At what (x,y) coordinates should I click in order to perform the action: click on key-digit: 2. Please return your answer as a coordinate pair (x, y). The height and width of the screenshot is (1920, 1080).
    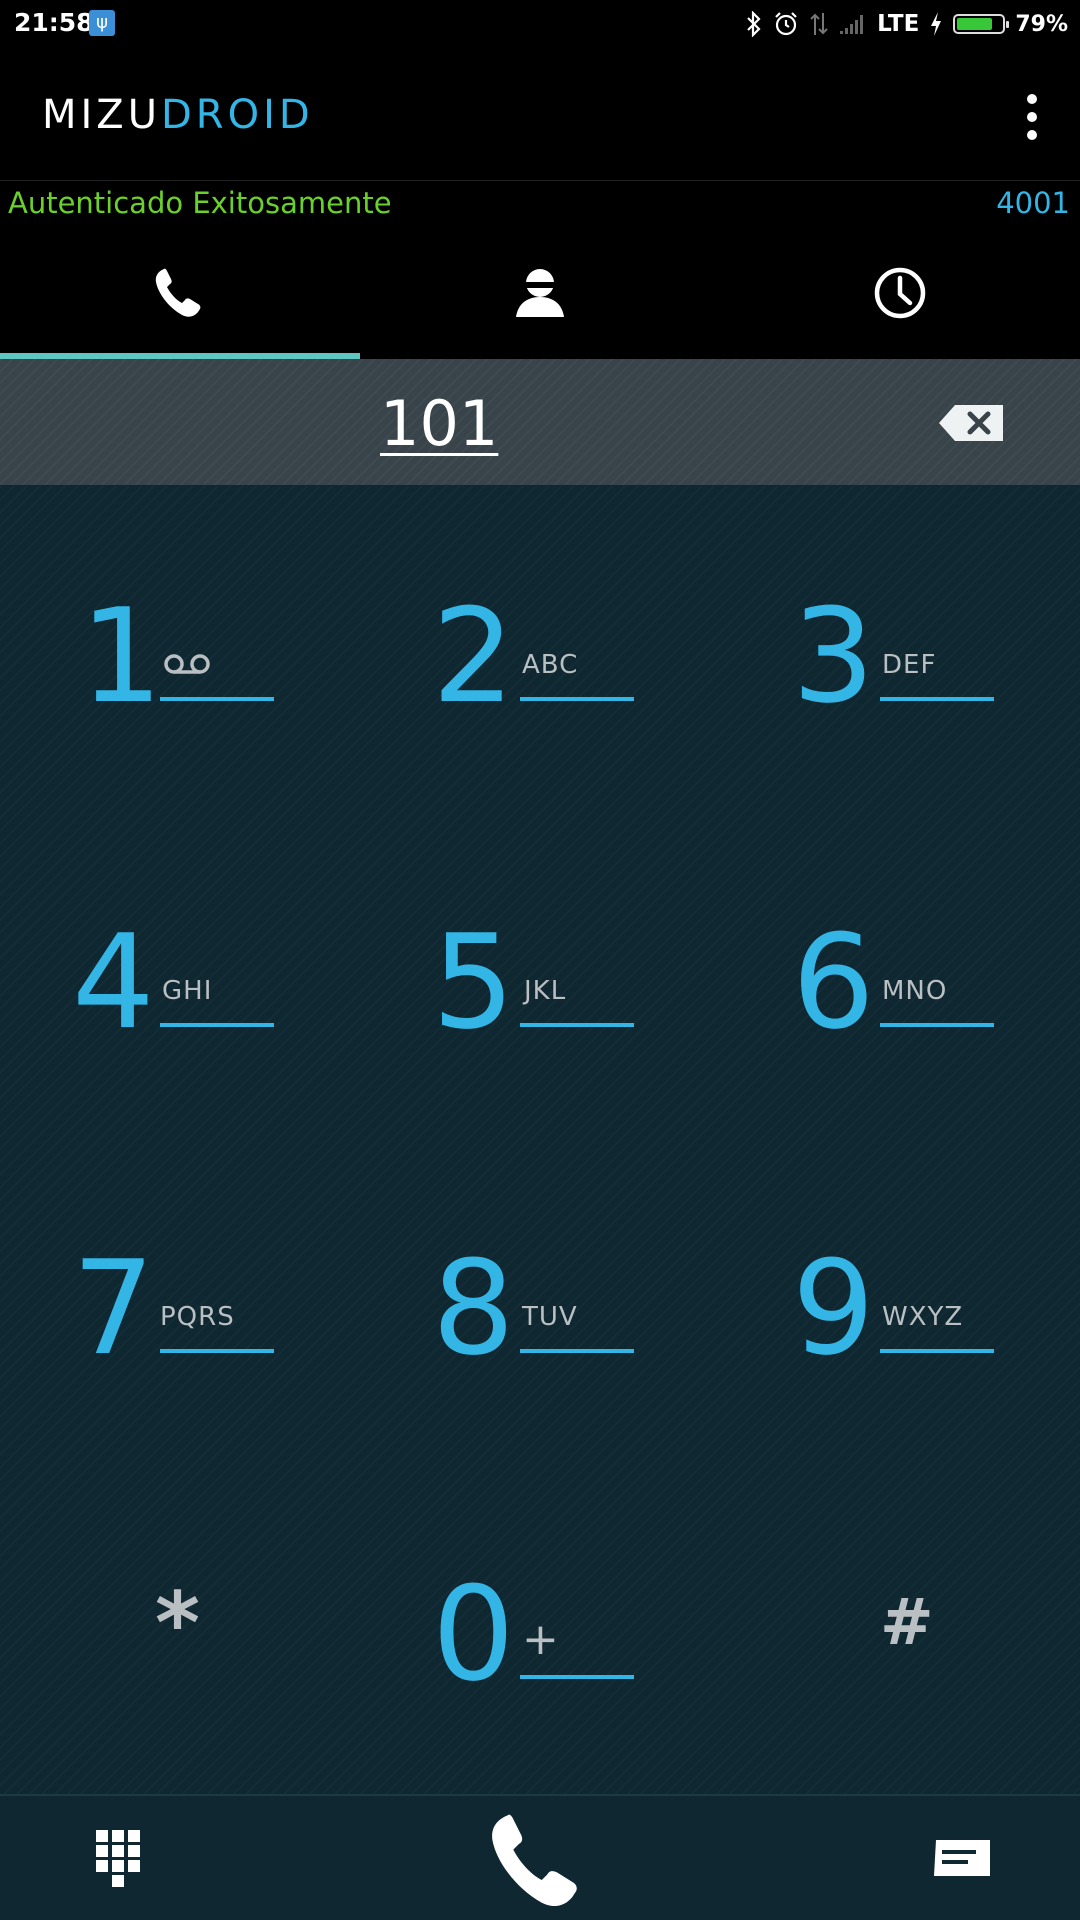
    Looking at the image, I should click on (473, 656).